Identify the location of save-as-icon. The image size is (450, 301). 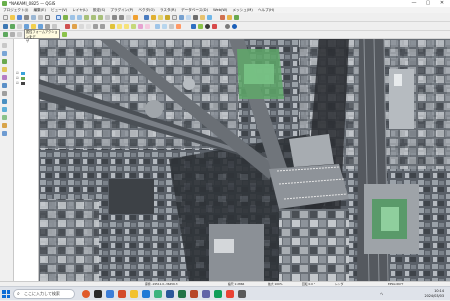
(26, 17).